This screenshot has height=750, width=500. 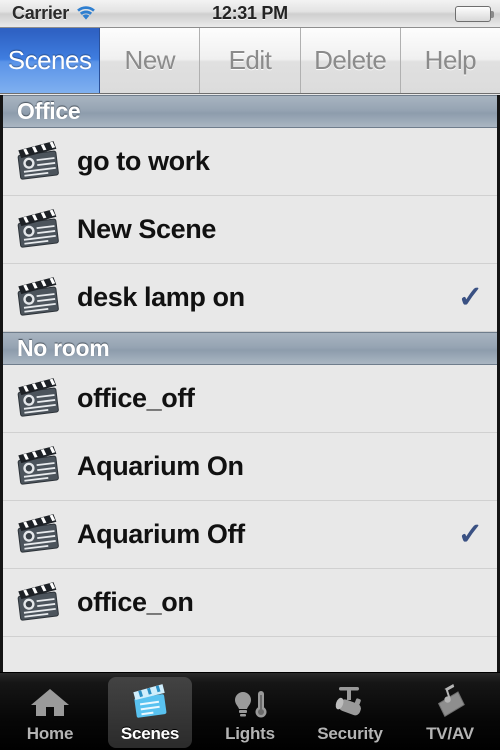 I want to click on segment-label: Help, so click(x=450, y=60).